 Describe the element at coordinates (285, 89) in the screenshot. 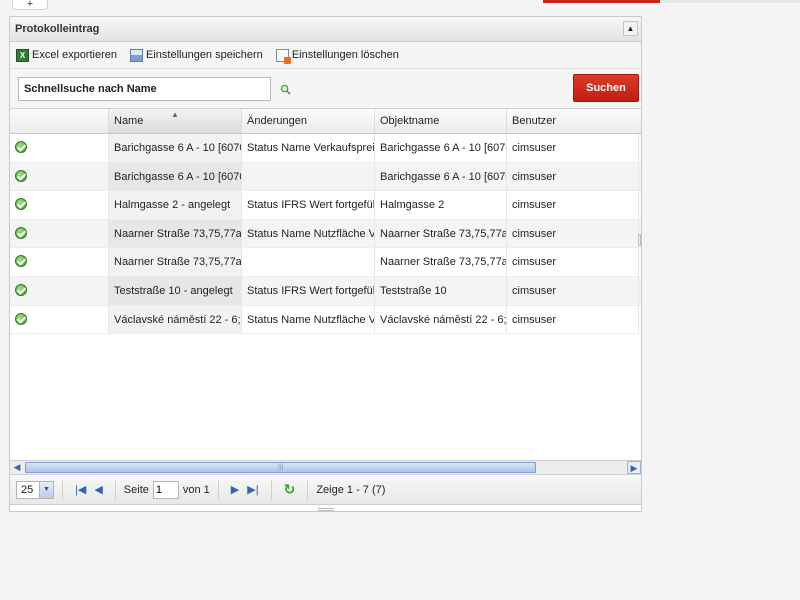

I see `search-icon` at that location.